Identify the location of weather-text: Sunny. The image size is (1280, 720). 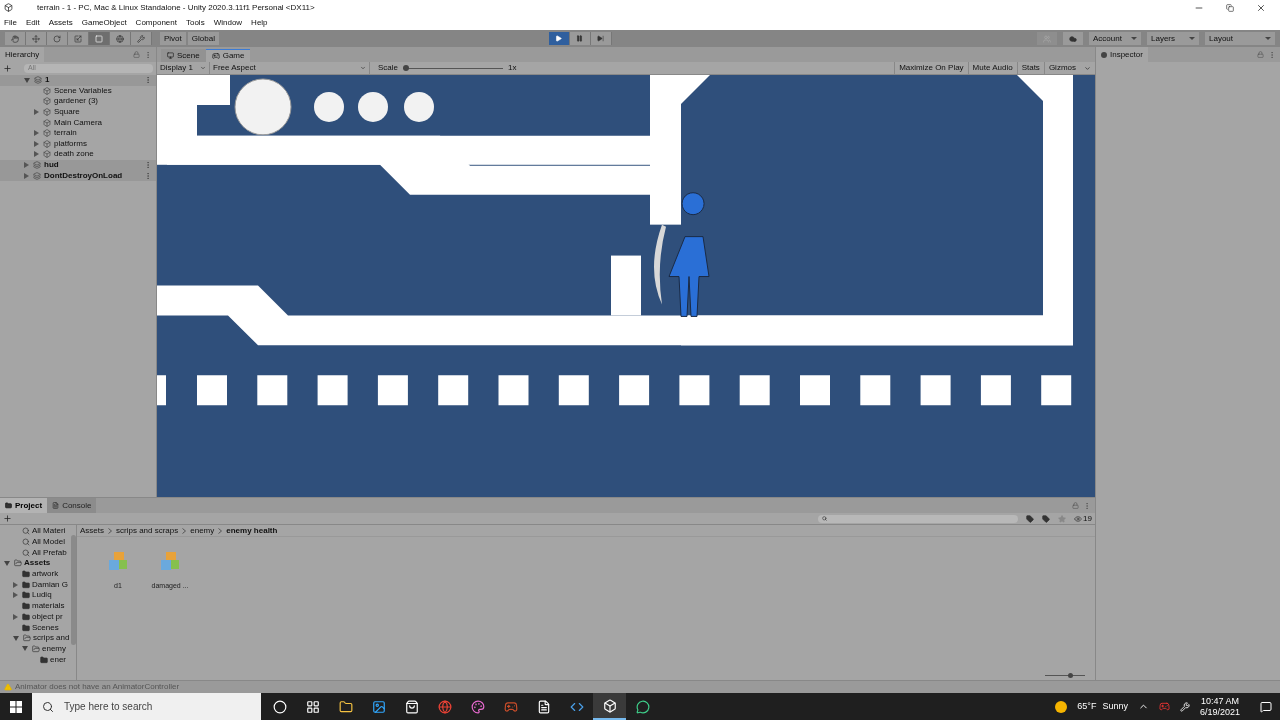
(1115, 706).